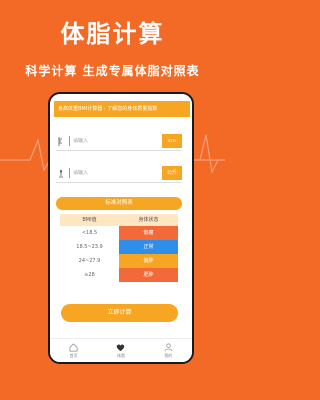 The width and height of the screenshot is (320, 400). I want to click on app-header-title: 身高体重BMI计算器 - 了解您的身体质量指数, so click(122, 109).